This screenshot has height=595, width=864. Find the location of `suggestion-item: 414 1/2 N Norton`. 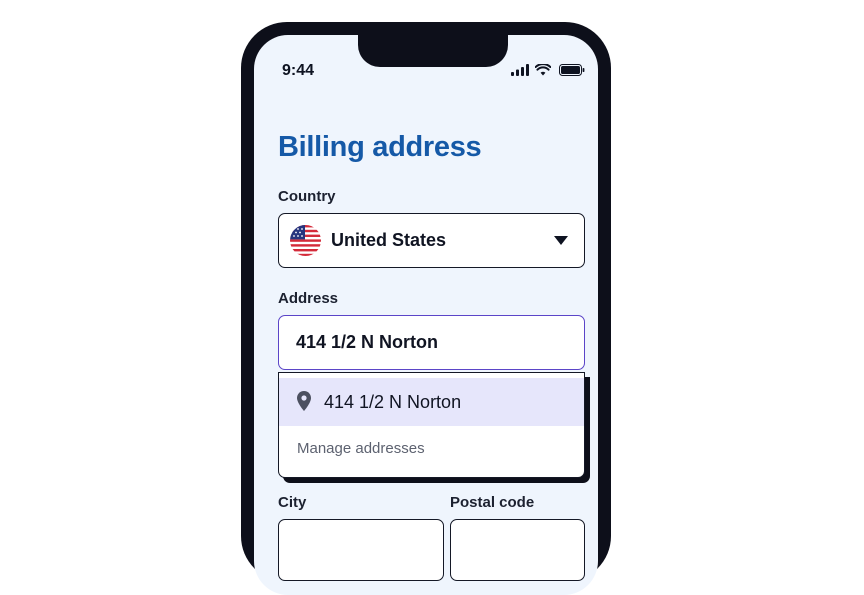

suggestion-item: 414 1/2 N Norton is located at coordinates (431, 402).